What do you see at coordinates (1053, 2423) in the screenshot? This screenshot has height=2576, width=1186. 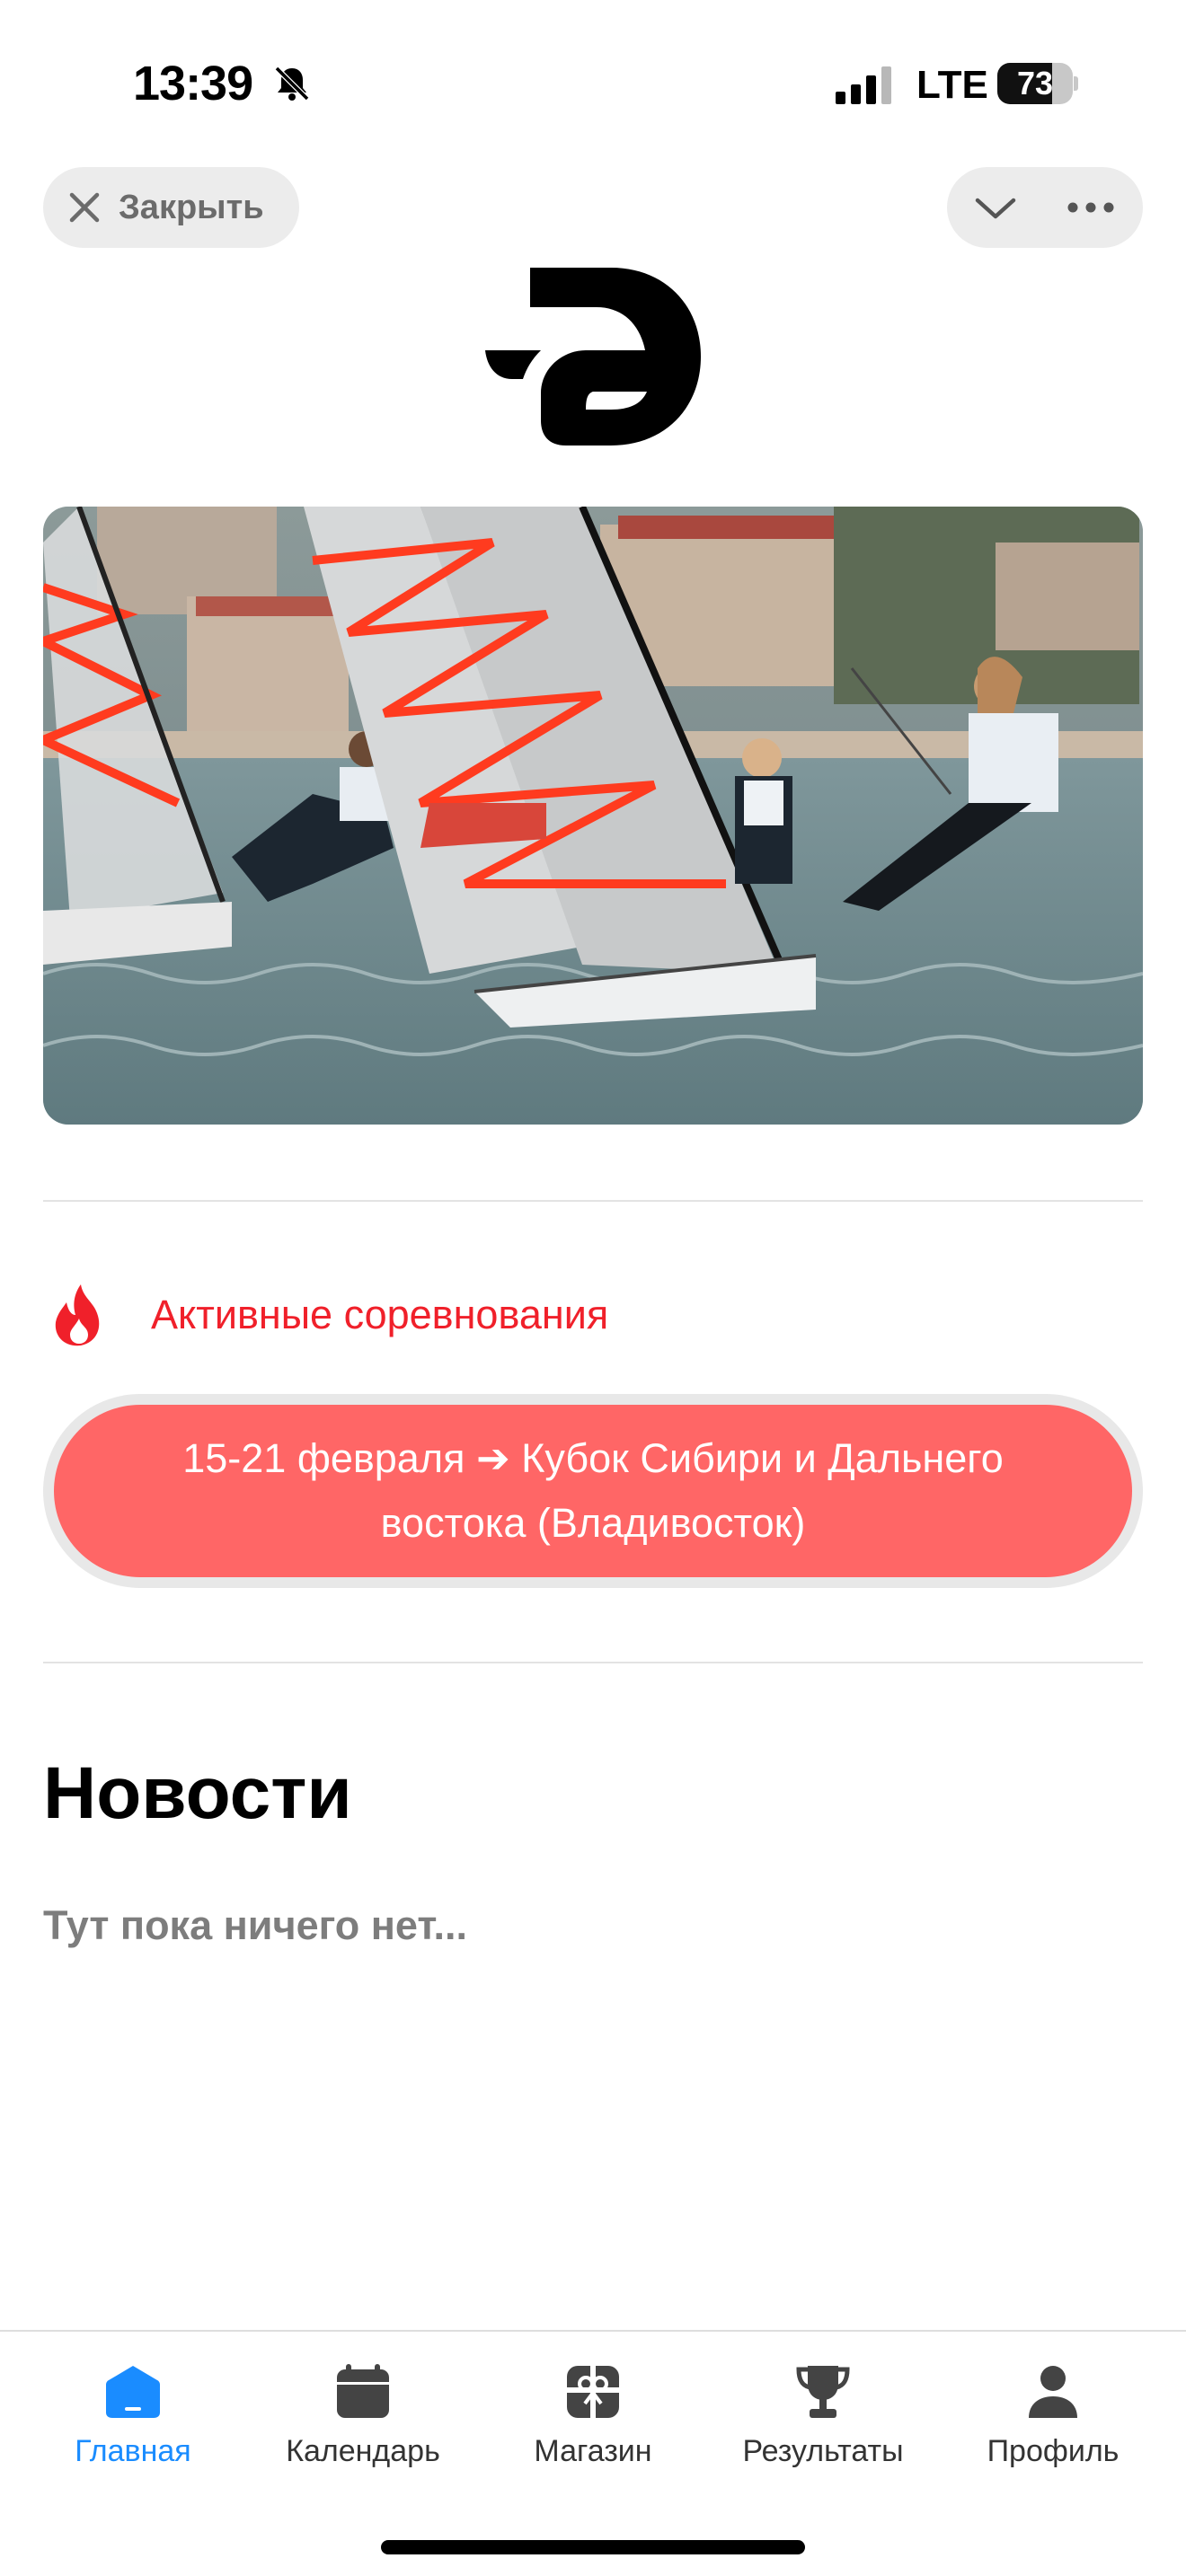 I see `tab-profile: Профиль` at bounding box center [1053, 2423].